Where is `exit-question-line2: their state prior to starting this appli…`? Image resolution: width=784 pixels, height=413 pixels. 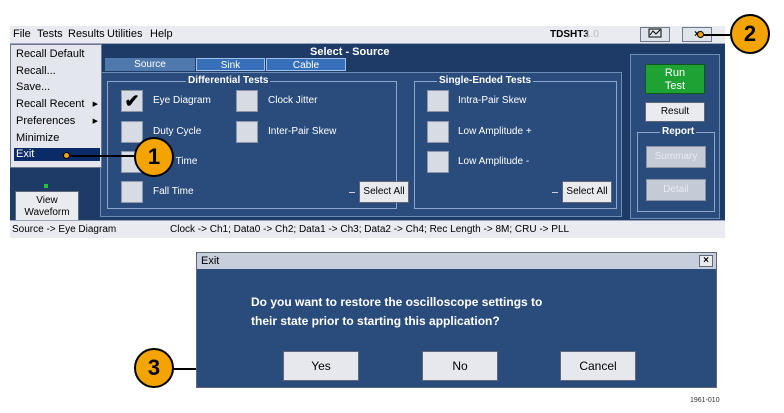
exit-question-line2: their state prior to starting this appli… is located at coordinates (375, 321).